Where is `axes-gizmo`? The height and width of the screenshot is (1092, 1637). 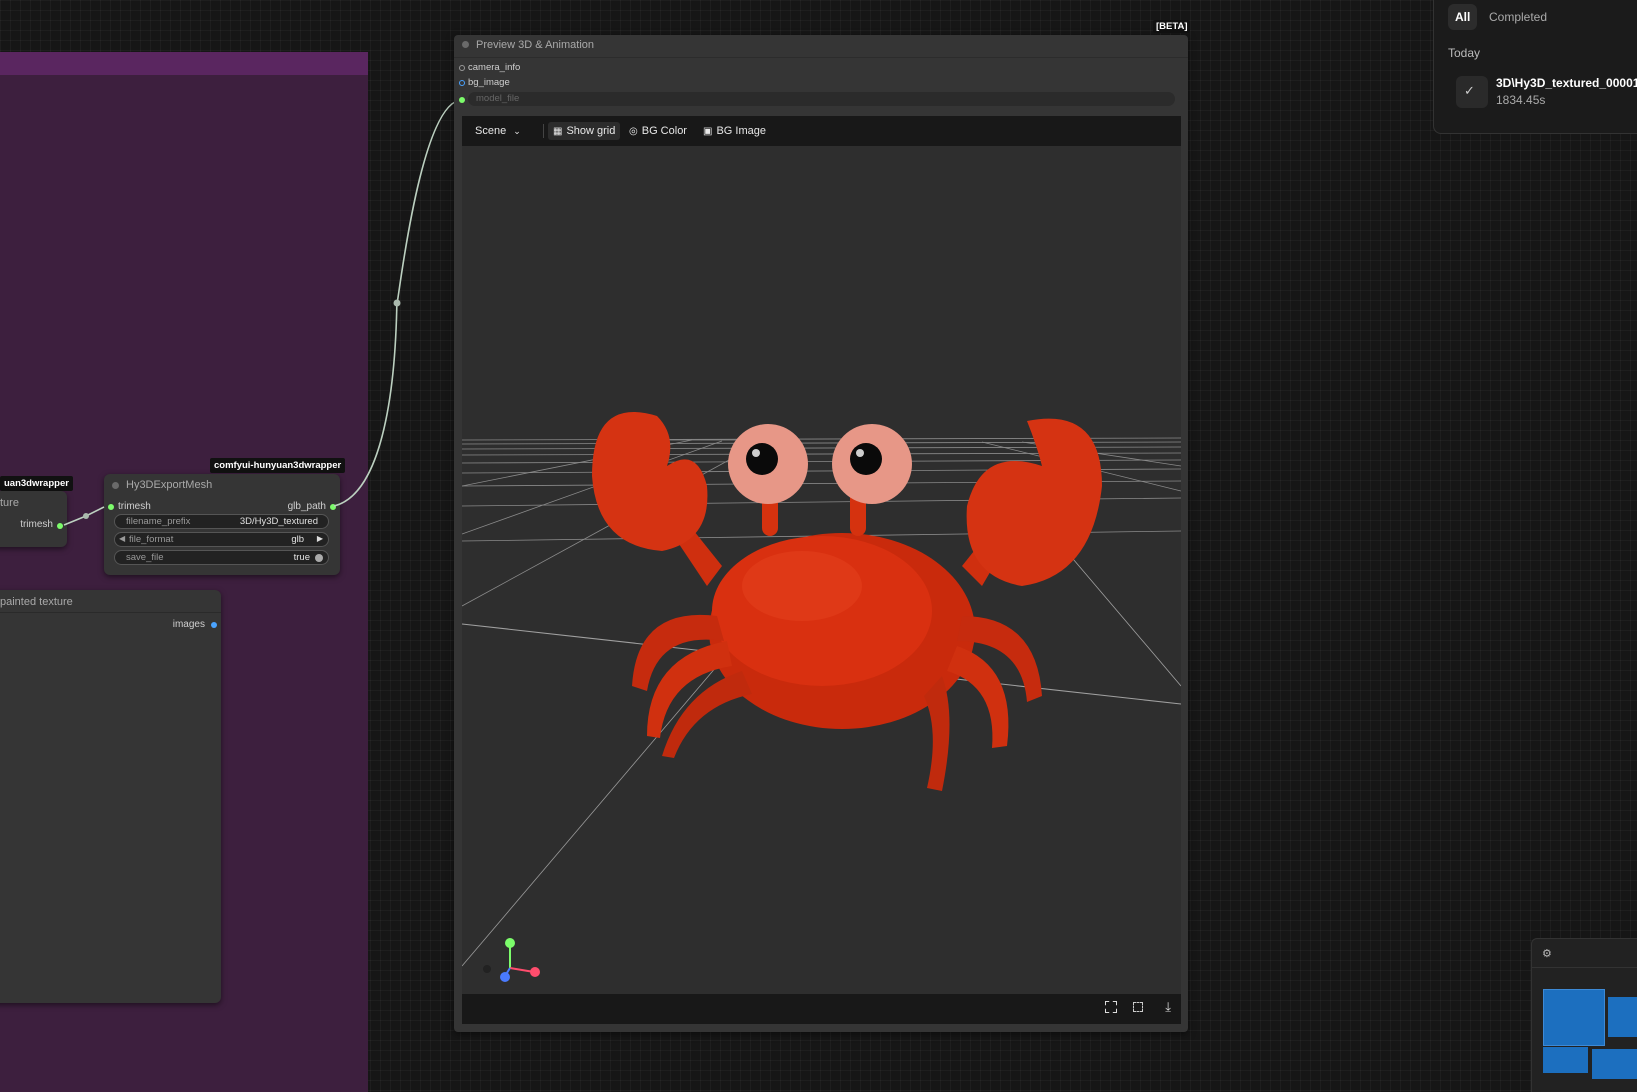
axes-gizmo is located at coordinates (511, 960).